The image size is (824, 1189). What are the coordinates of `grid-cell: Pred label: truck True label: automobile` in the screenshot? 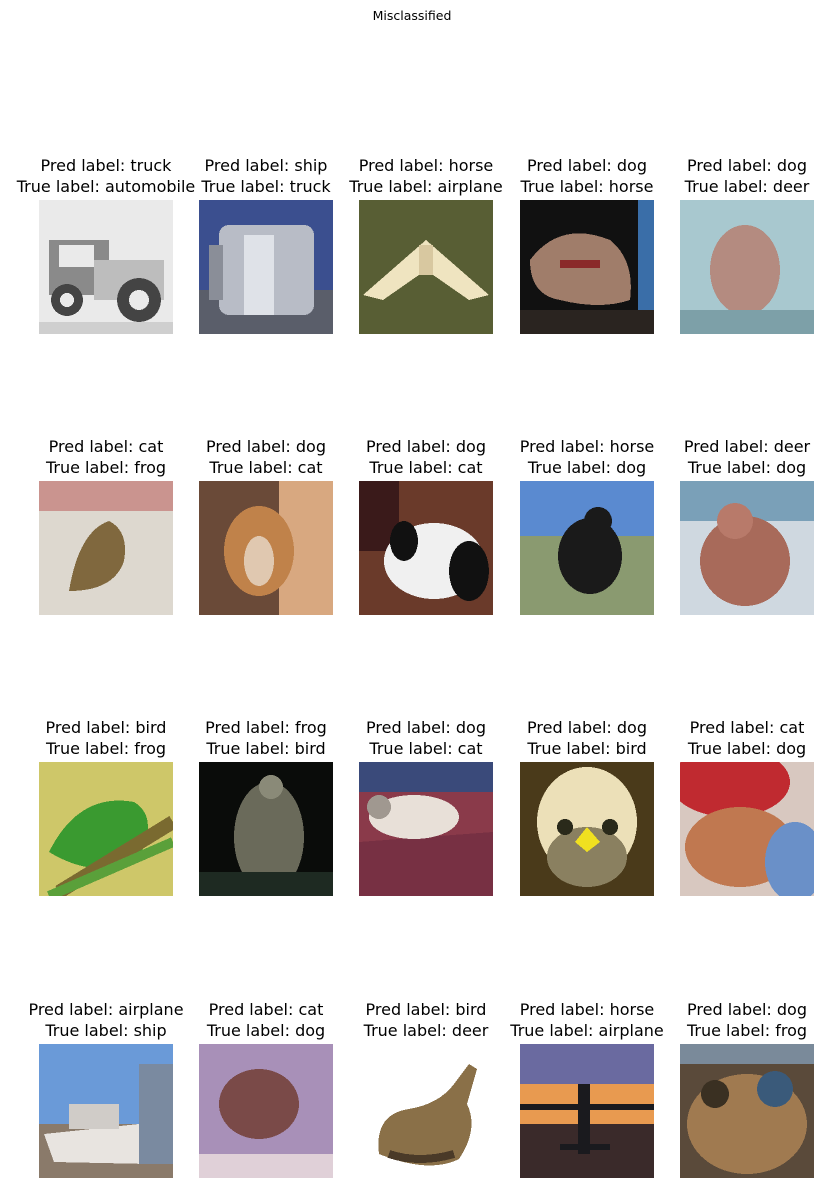 It's located at (106, 250).